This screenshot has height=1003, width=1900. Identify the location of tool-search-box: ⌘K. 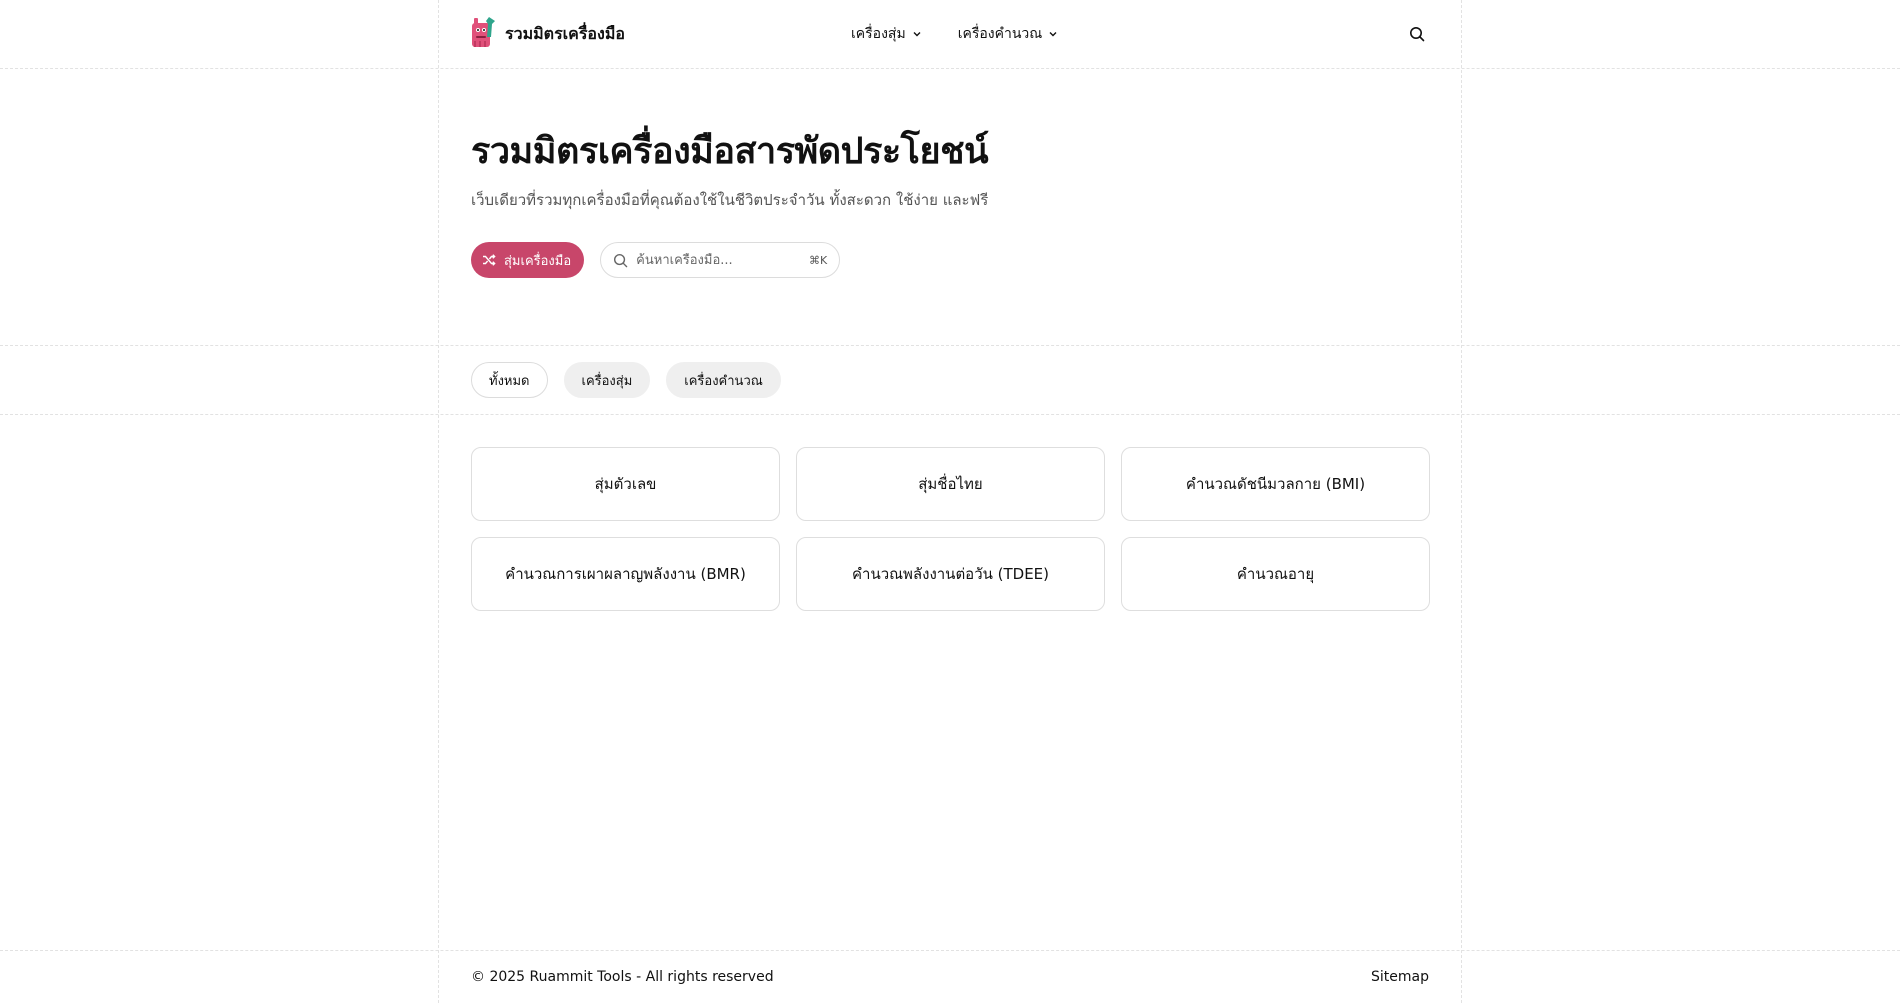
(720, 260).